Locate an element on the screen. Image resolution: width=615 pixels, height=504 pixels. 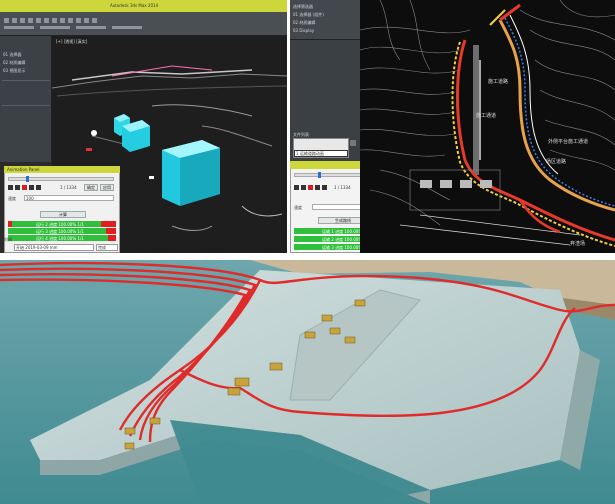
apply-button: 应用 is located at coordinates (107, 187).